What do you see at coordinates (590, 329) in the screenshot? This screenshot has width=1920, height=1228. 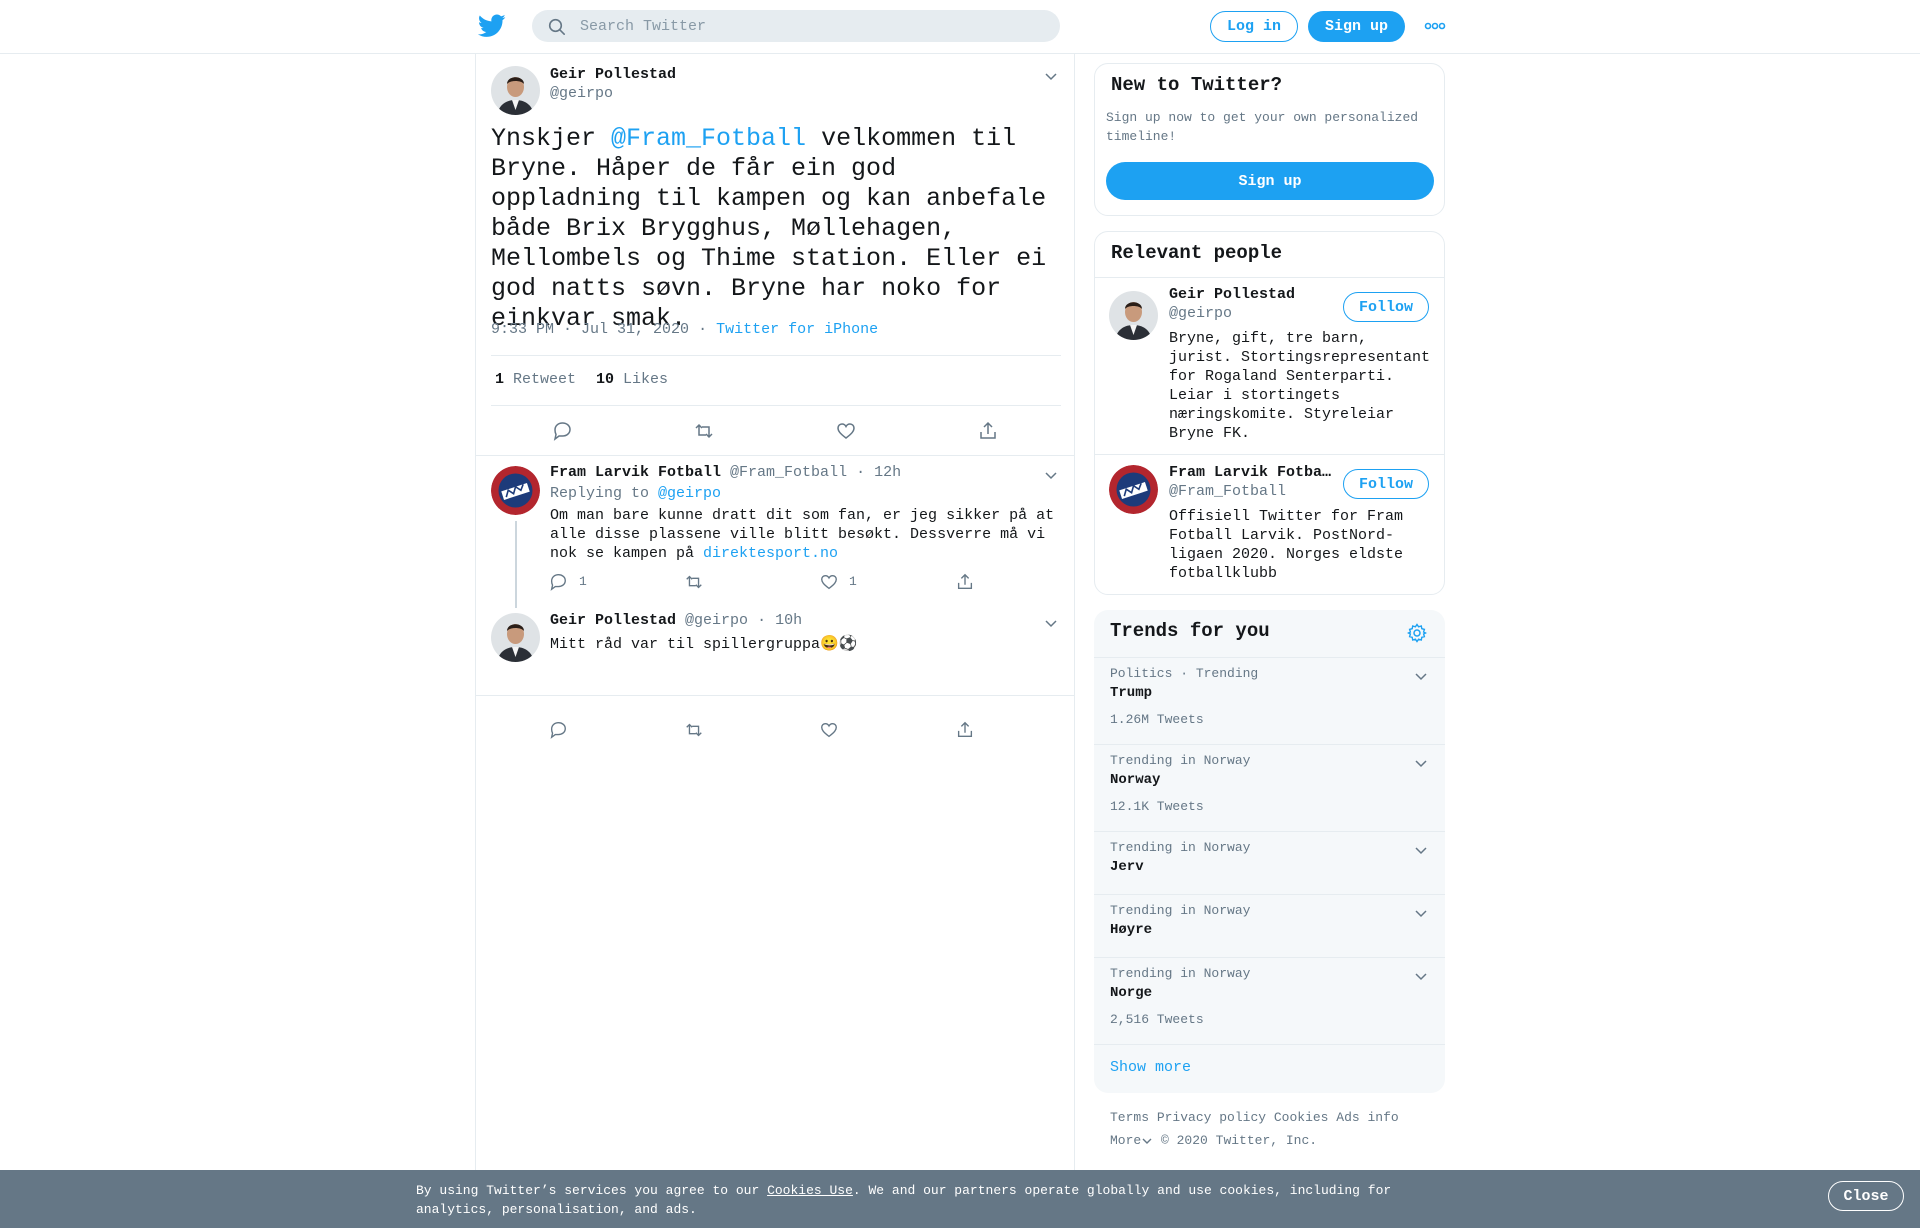 I see `tweet-timestamp: 9:33 PM · Jul 31, 2020` at bounding box center [590, 329].